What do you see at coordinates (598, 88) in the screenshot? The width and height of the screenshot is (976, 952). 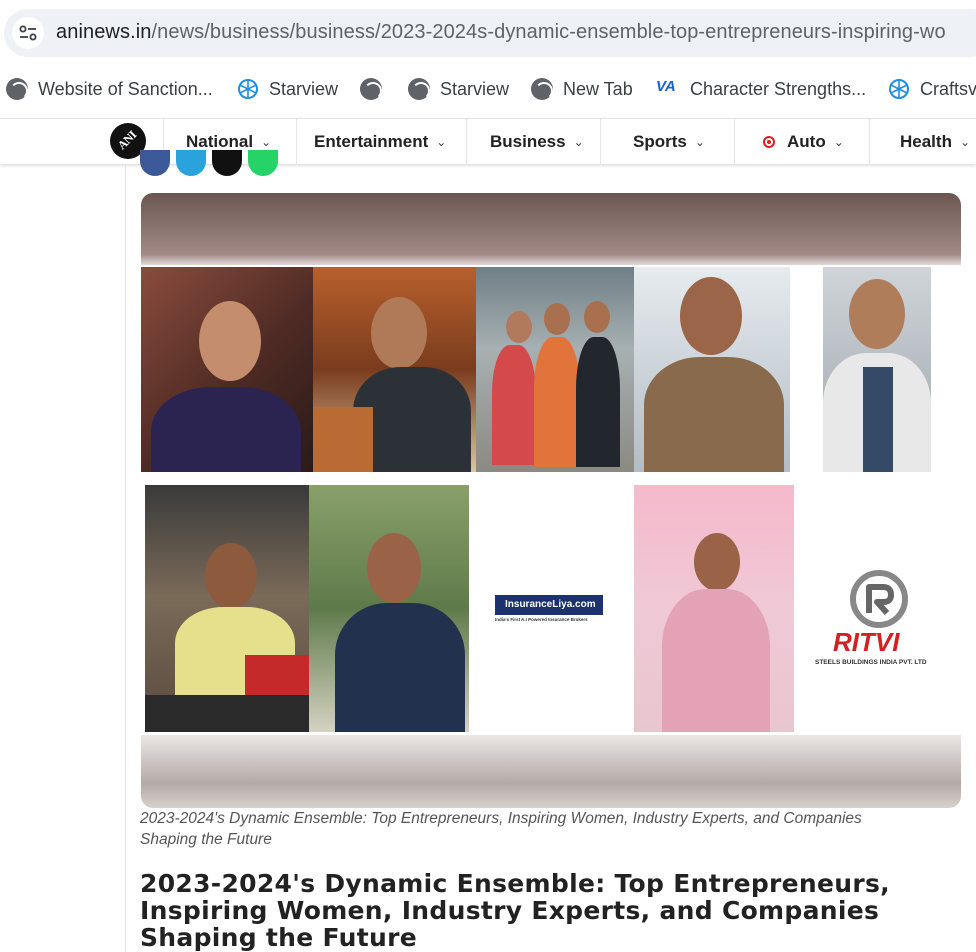 I see `bookmark-label: New Tab` at bounding box center [598, 88].